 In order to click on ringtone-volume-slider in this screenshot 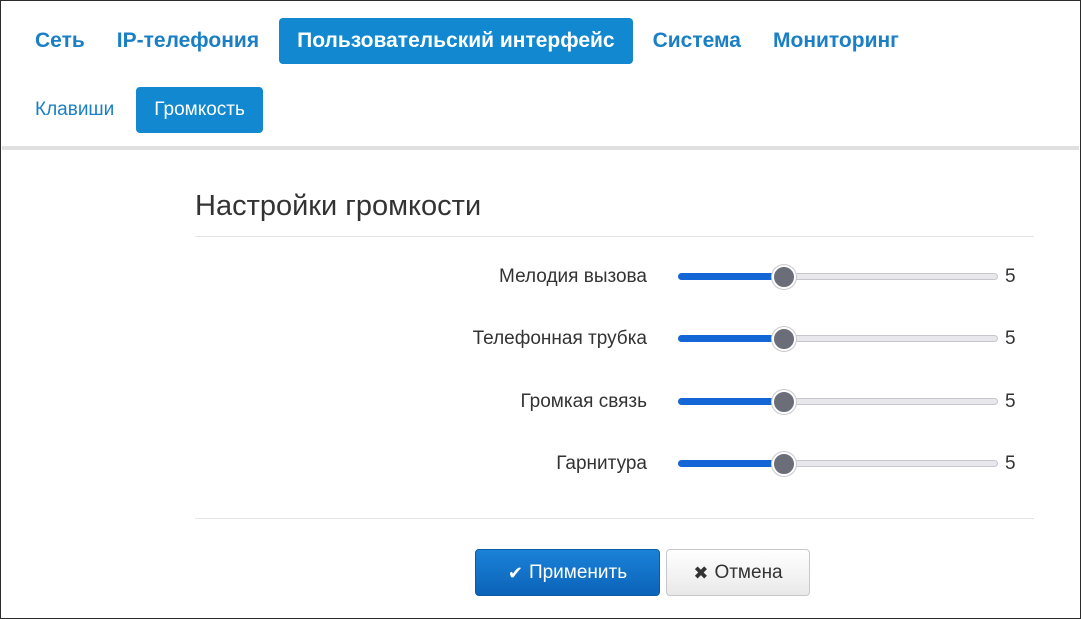, I will do `click(838, 277)`.